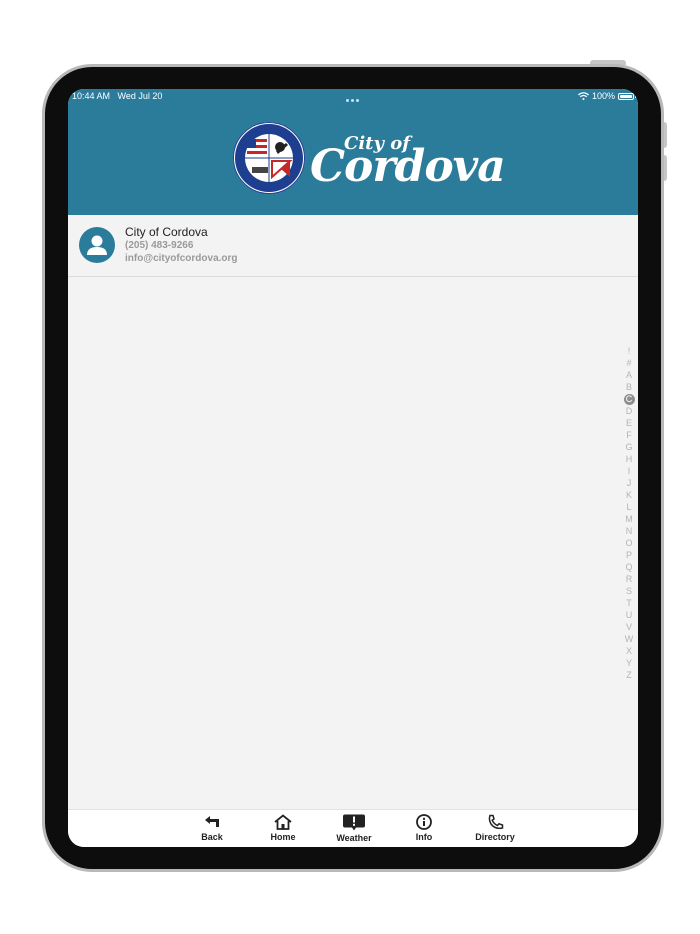  Describe the element at coordinates (629, 555) in the screenshot. I see `index-letter: P` at that location.